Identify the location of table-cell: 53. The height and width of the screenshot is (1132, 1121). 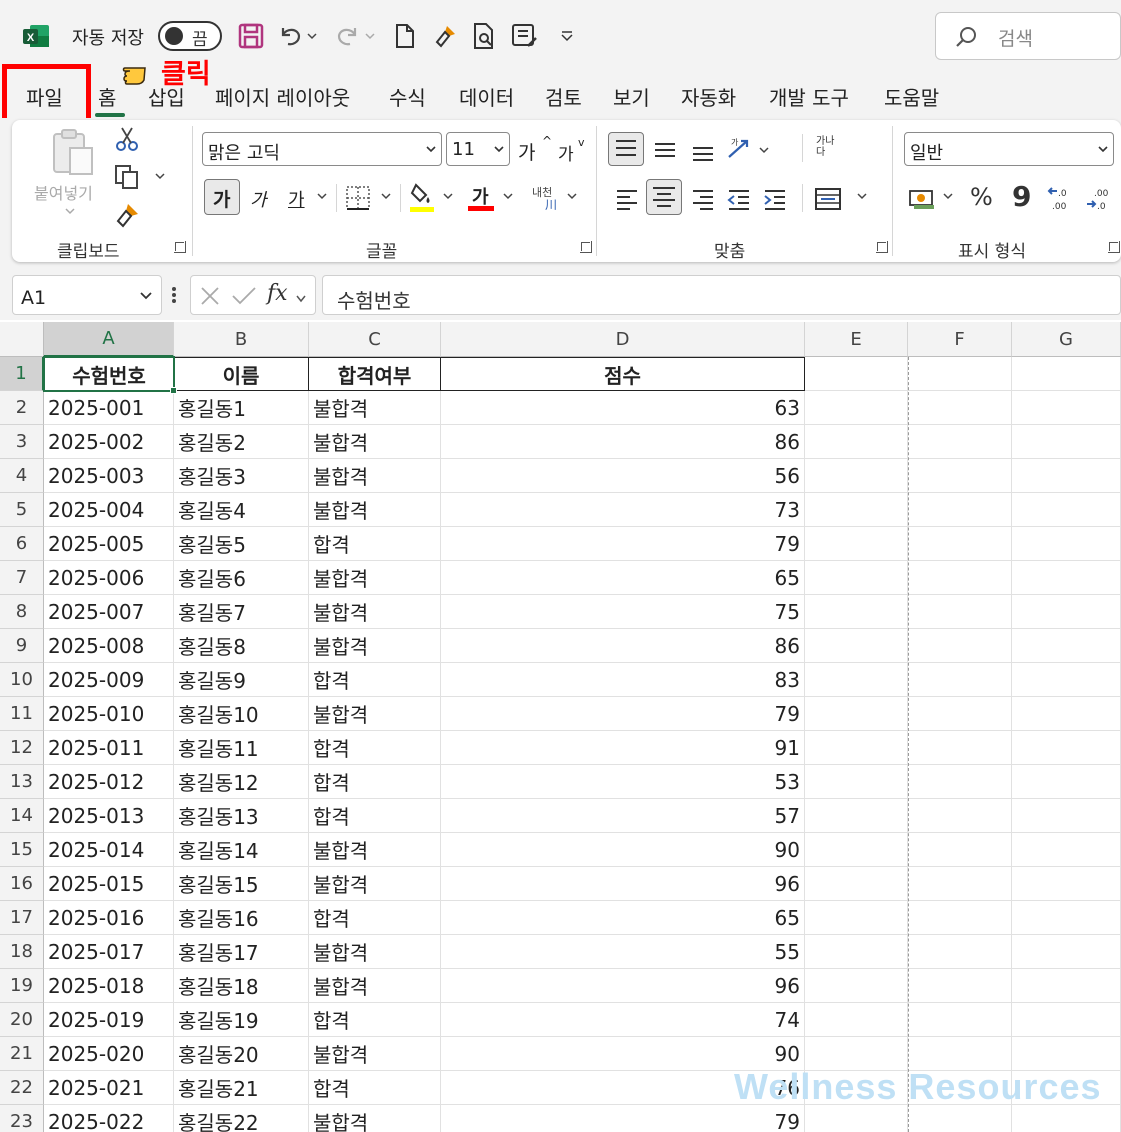
(623, 782).